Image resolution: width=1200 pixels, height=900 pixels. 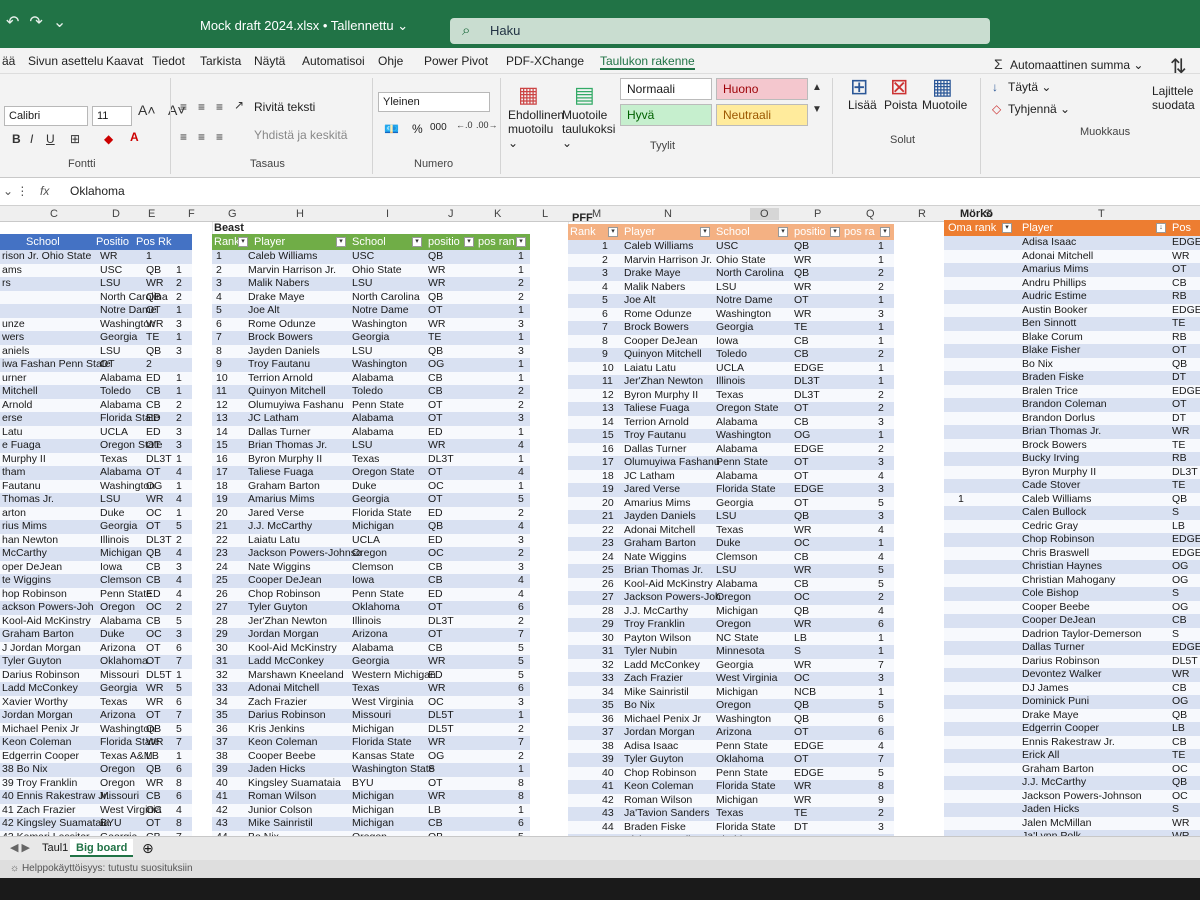 What do you see at coordinates (46, 257) in the screenshot?
I see `table-cell: rison Jr. Ohio State` at bounding box center [46, 257].